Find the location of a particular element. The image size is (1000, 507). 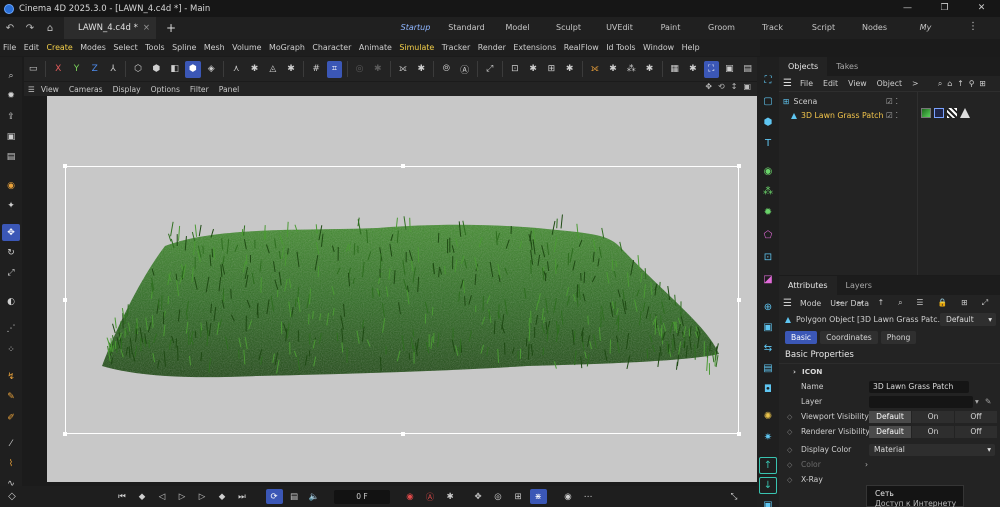

menu-mesh: Mesh is located at coordinates (214, 47).